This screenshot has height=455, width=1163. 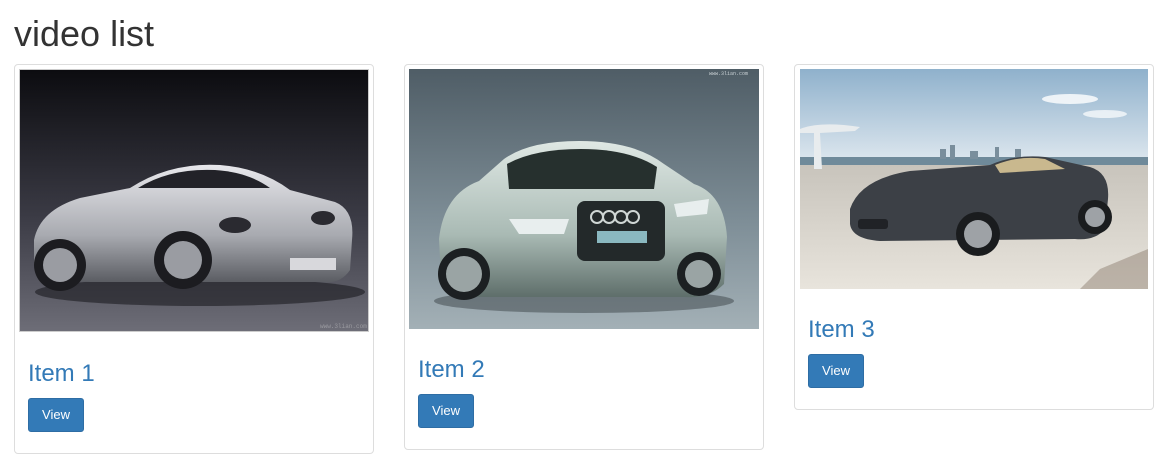 What do you see at coordinates (836, 371) in the screenshot?
I see `view-button-3: View` at bounding box center [836, 371].